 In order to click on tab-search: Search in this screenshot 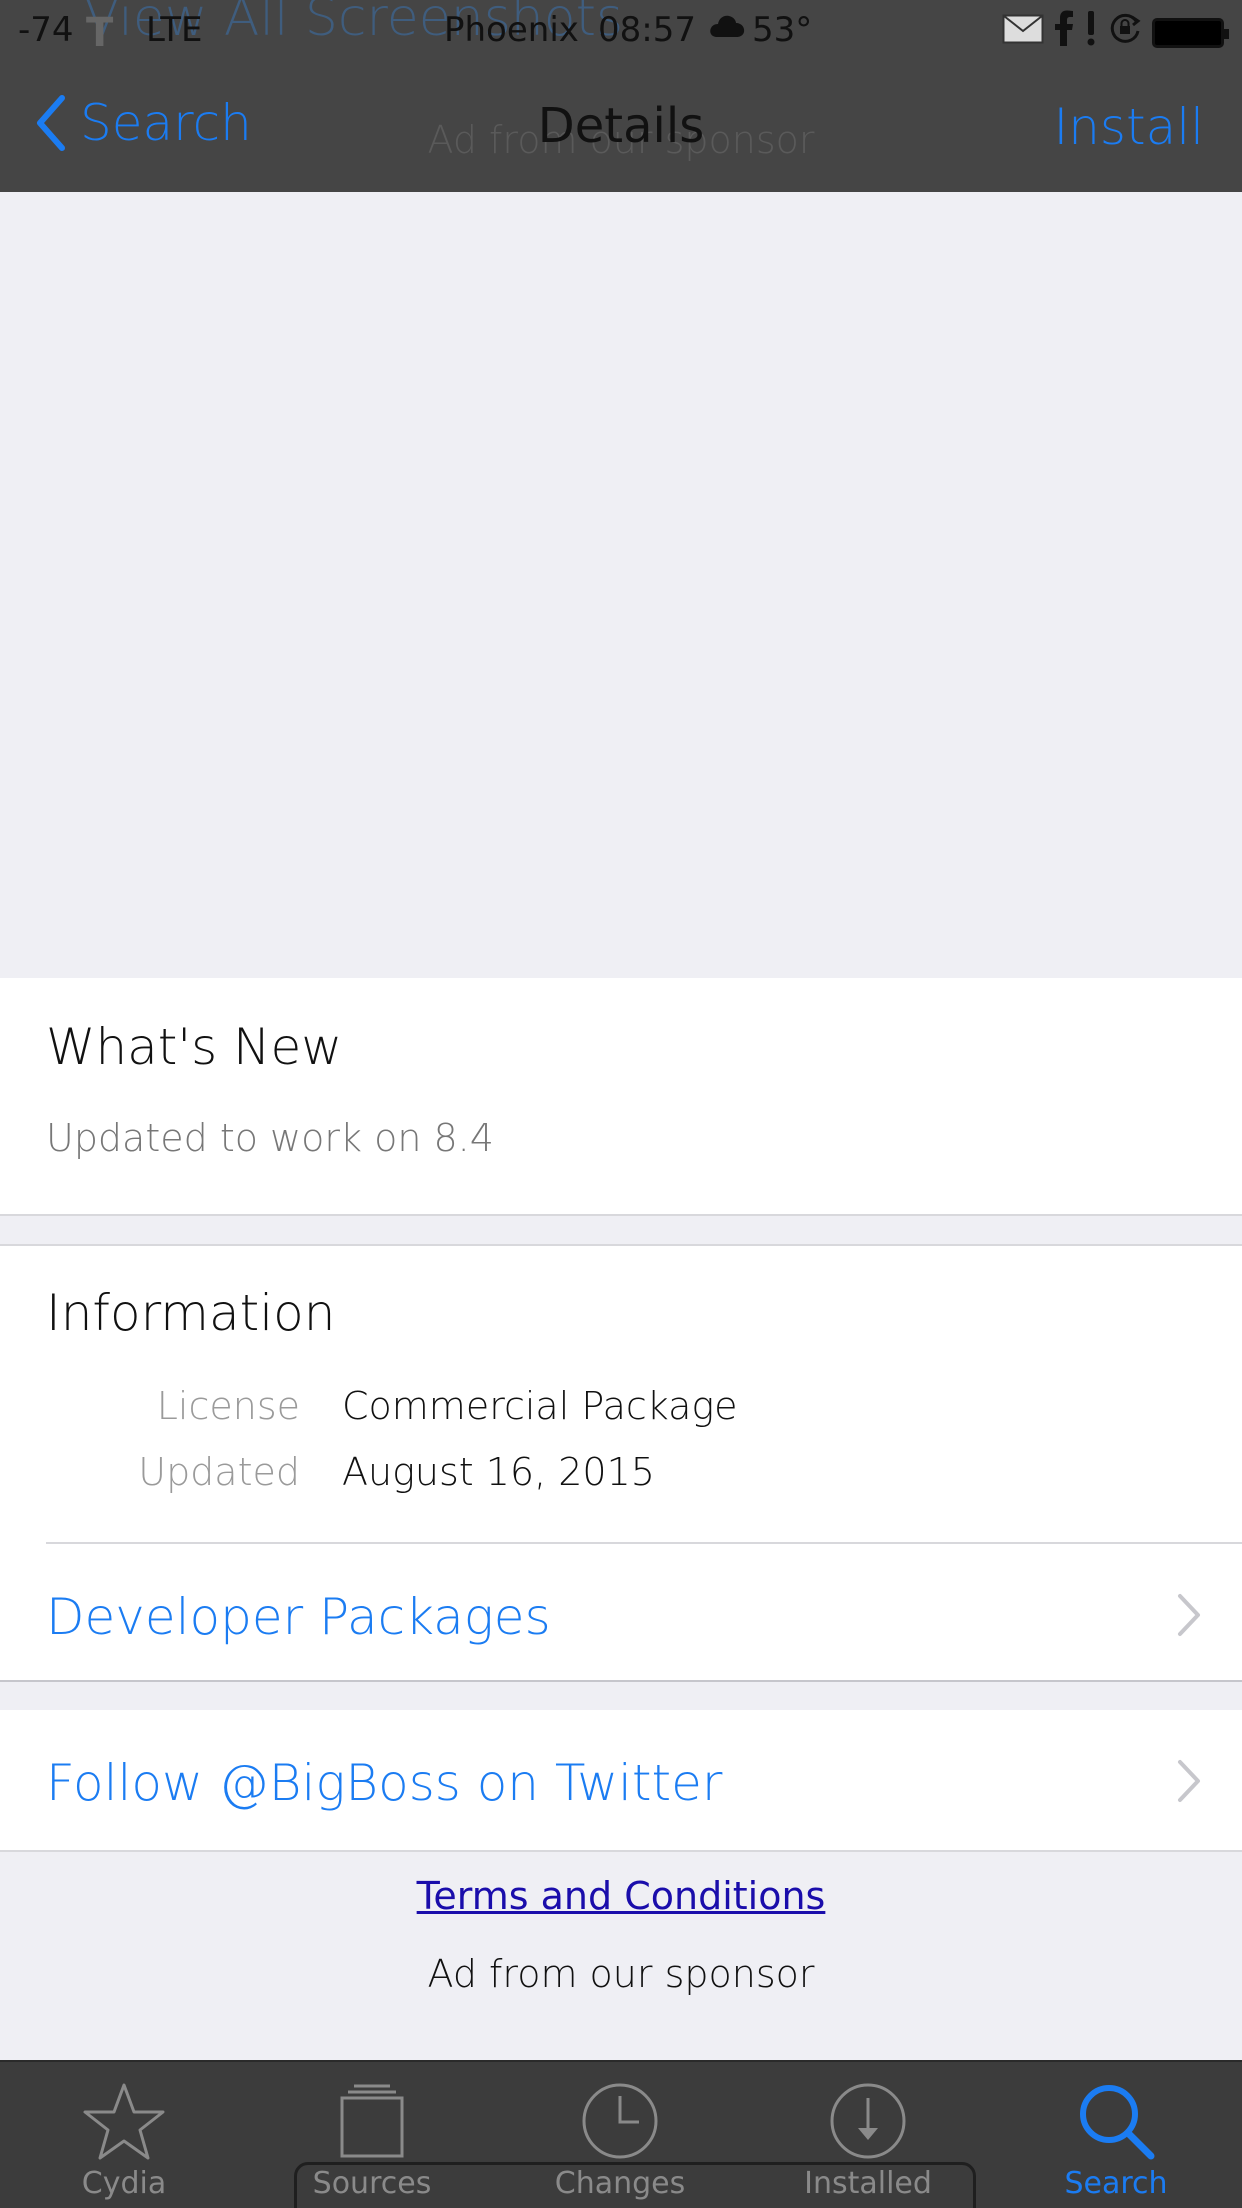, I will do `click(1116, 2140)`.